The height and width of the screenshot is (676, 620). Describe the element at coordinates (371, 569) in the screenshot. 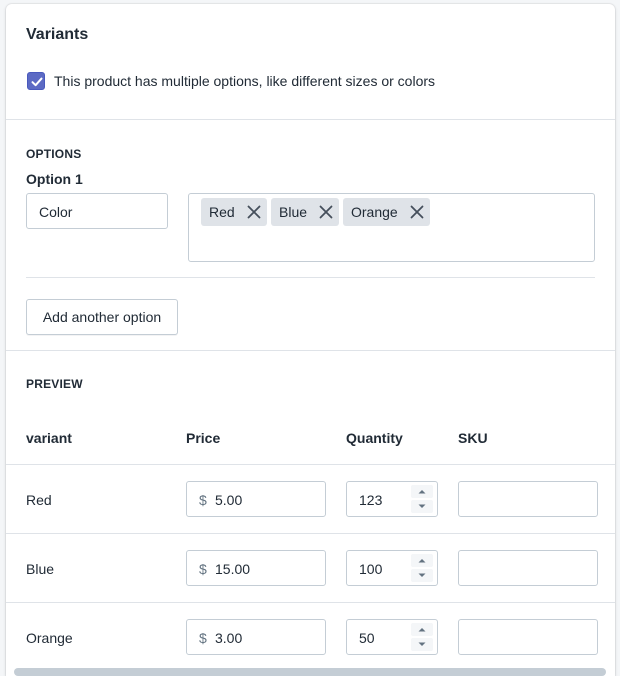

I see `quantity-value: 100` at that location.